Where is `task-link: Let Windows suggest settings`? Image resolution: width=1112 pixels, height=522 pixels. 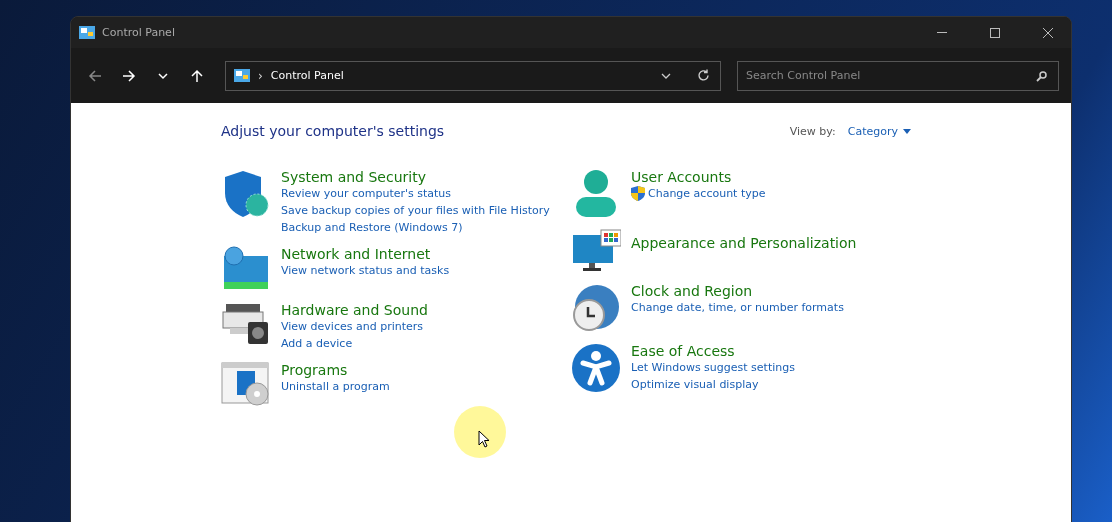 task-link: Let Windows suggest settings is located at coordinates (713, 367).